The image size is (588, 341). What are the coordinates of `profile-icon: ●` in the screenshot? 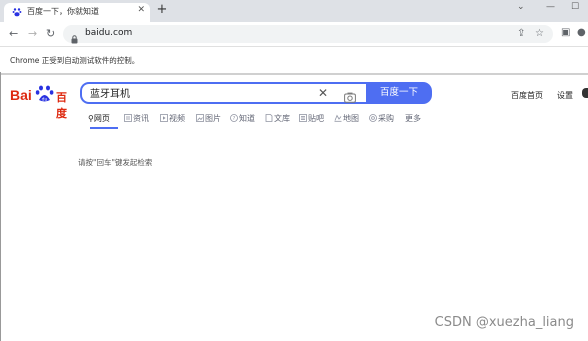 It's located at (581, 32).